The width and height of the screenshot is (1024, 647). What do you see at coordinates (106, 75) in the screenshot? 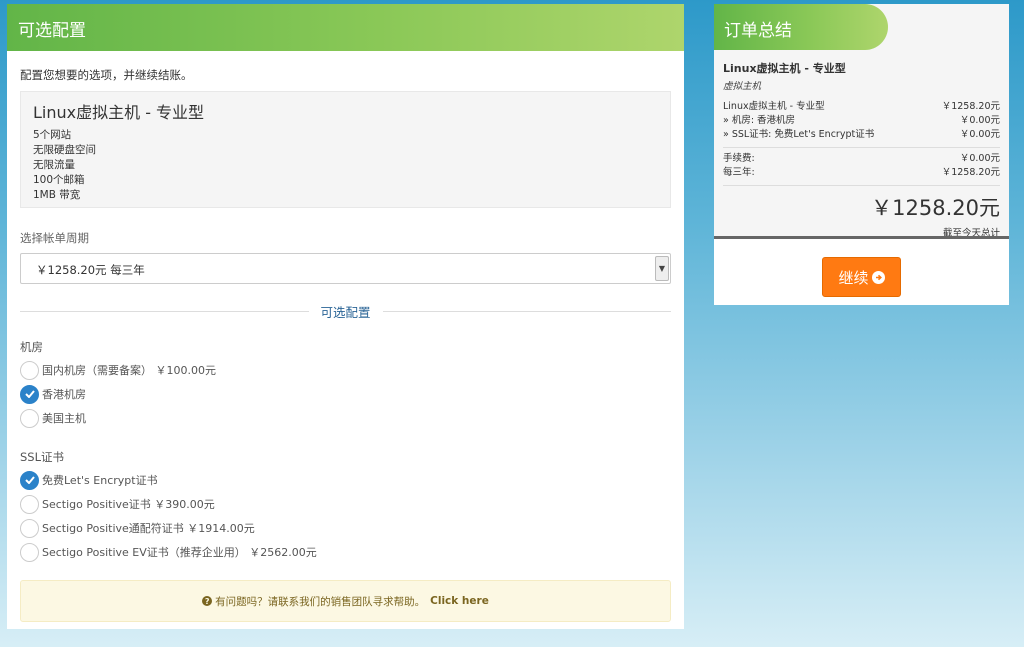
I see `intro-text: 配置您想要的选项，并继续结账。` at bounding box center [106, 75].